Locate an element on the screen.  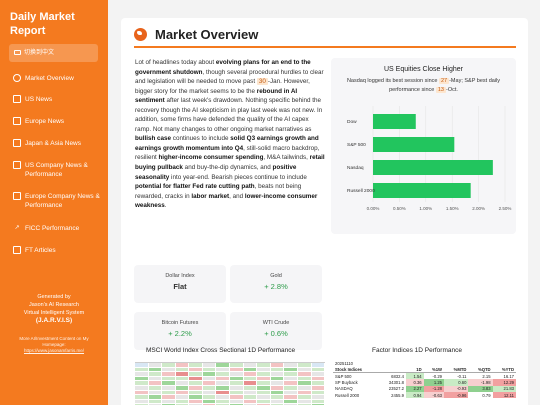
sidebar-item-label: US Company News & Performance is located at coordinates (56, 170).